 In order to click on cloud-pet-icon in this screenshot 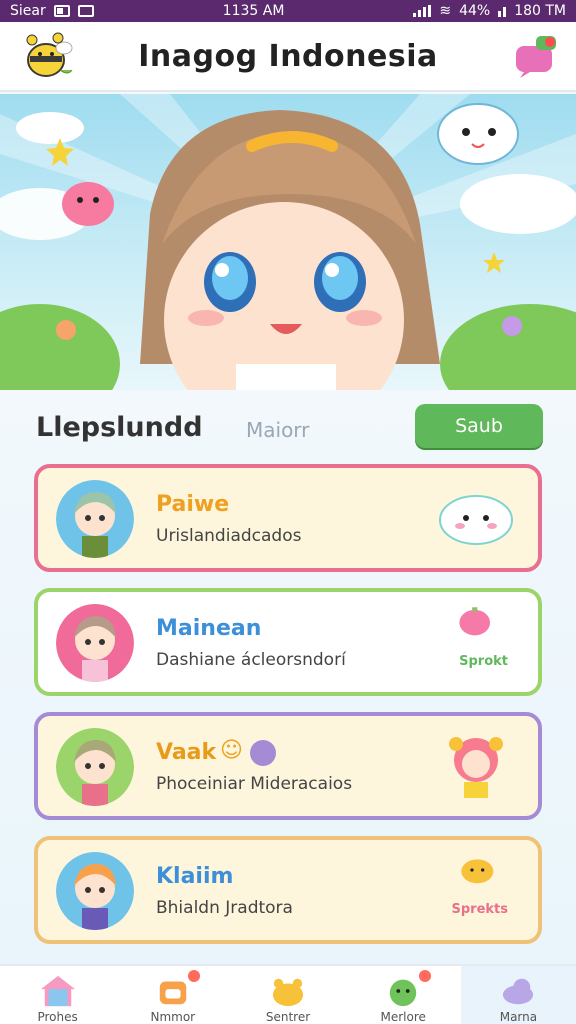, I will do `click(476, 520)`.